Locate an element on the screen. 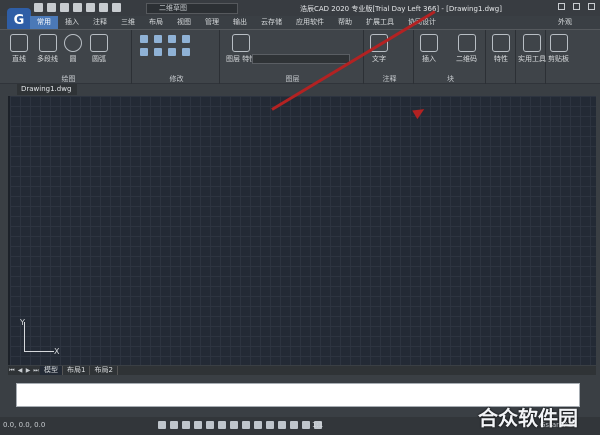 The width and height of the screenshot is (600, 435). coordinate-readout: 0.0, 0.0, 0.0 is located at coordinates (24, 425).